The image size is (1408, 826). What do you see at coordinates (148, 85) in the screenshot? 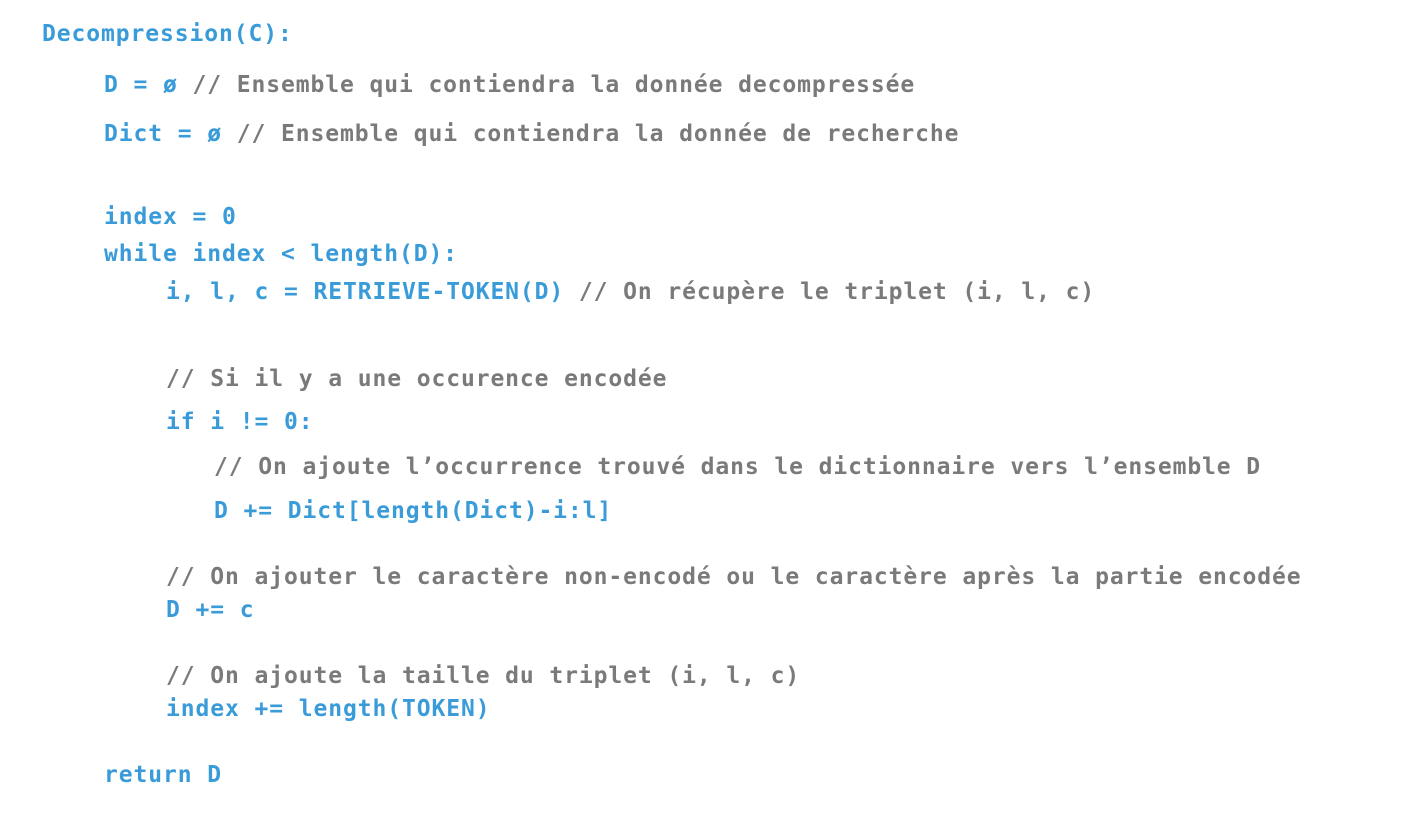
I see `d-init-code: D = ø` at bounding box center [148, 85].